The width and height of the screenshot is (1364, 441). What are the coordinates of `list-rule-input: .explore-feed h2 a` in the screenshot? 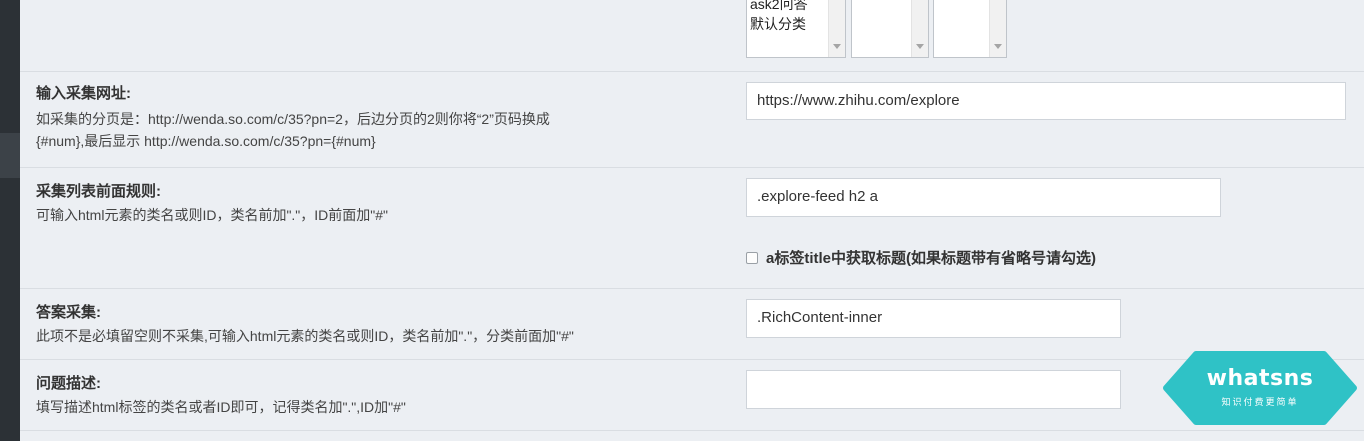 It's located at (983, 197).